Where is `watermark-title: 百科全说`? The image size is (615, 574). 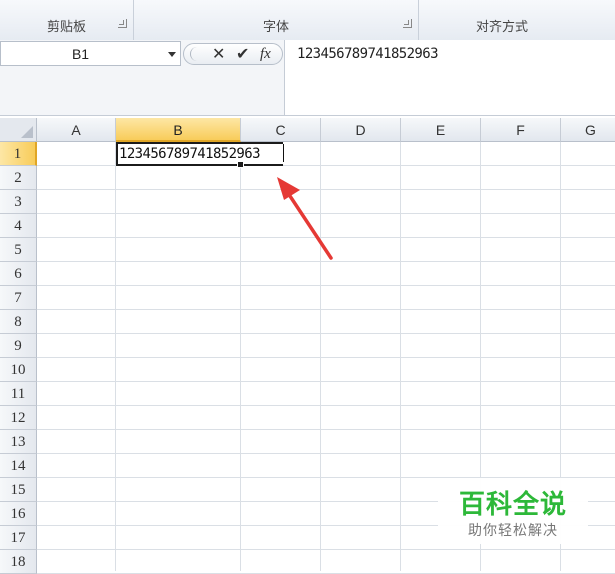 watermark-title: 百科全说 is located at coordinates (512, 505).